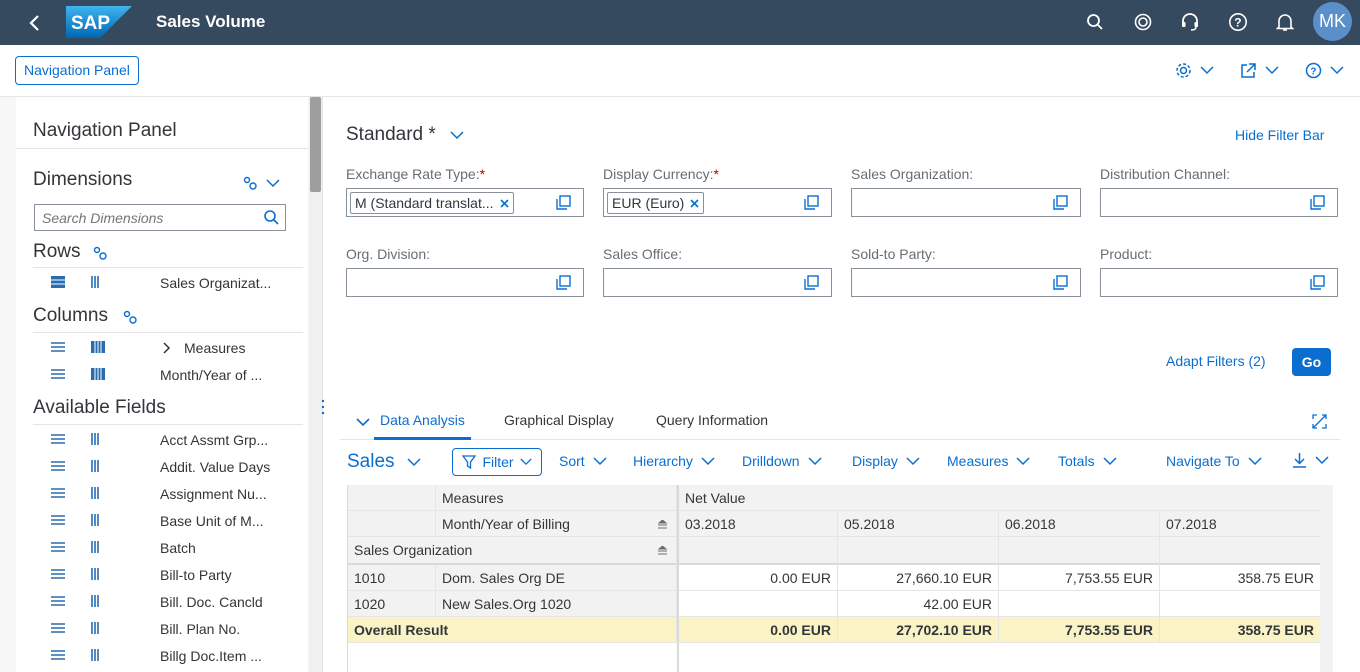  What do you see at coordinates (162, 347) in the screenshot?
I see `columns-field-item: Measures` at bounding box center [162, 347].